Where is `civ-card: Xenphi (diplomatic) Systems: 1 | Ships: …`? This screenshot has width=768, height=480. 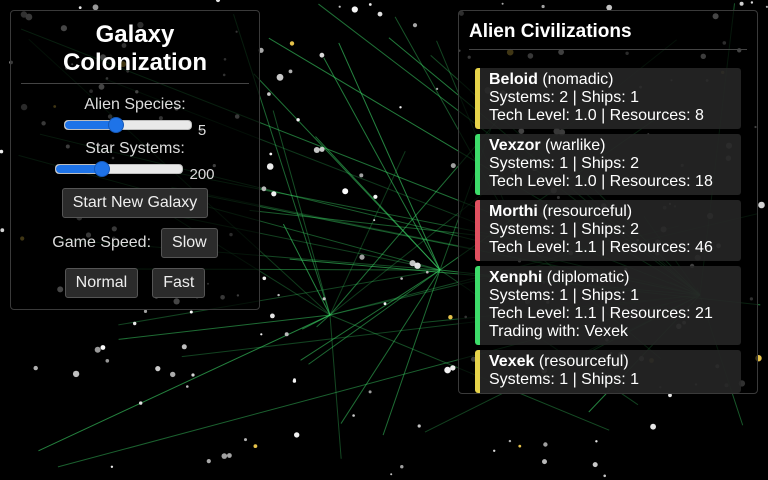
civ-card: Xenphi (diplomatic) Systems: 1 | Ships: … is located at coordinates (608, 305).